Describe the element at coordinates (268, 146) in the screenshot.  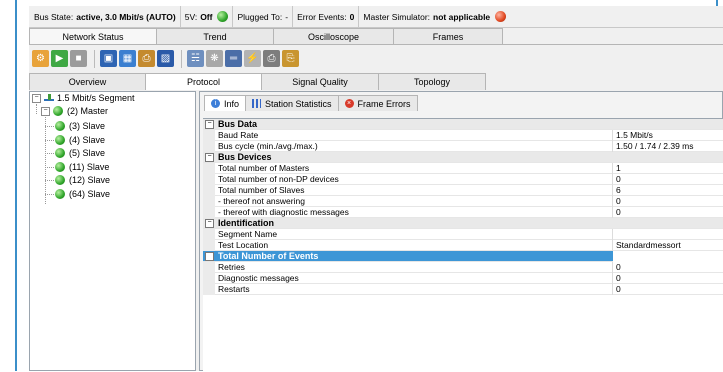
I see `property-label: Bus cycle (min./avg./max.)` at that location.